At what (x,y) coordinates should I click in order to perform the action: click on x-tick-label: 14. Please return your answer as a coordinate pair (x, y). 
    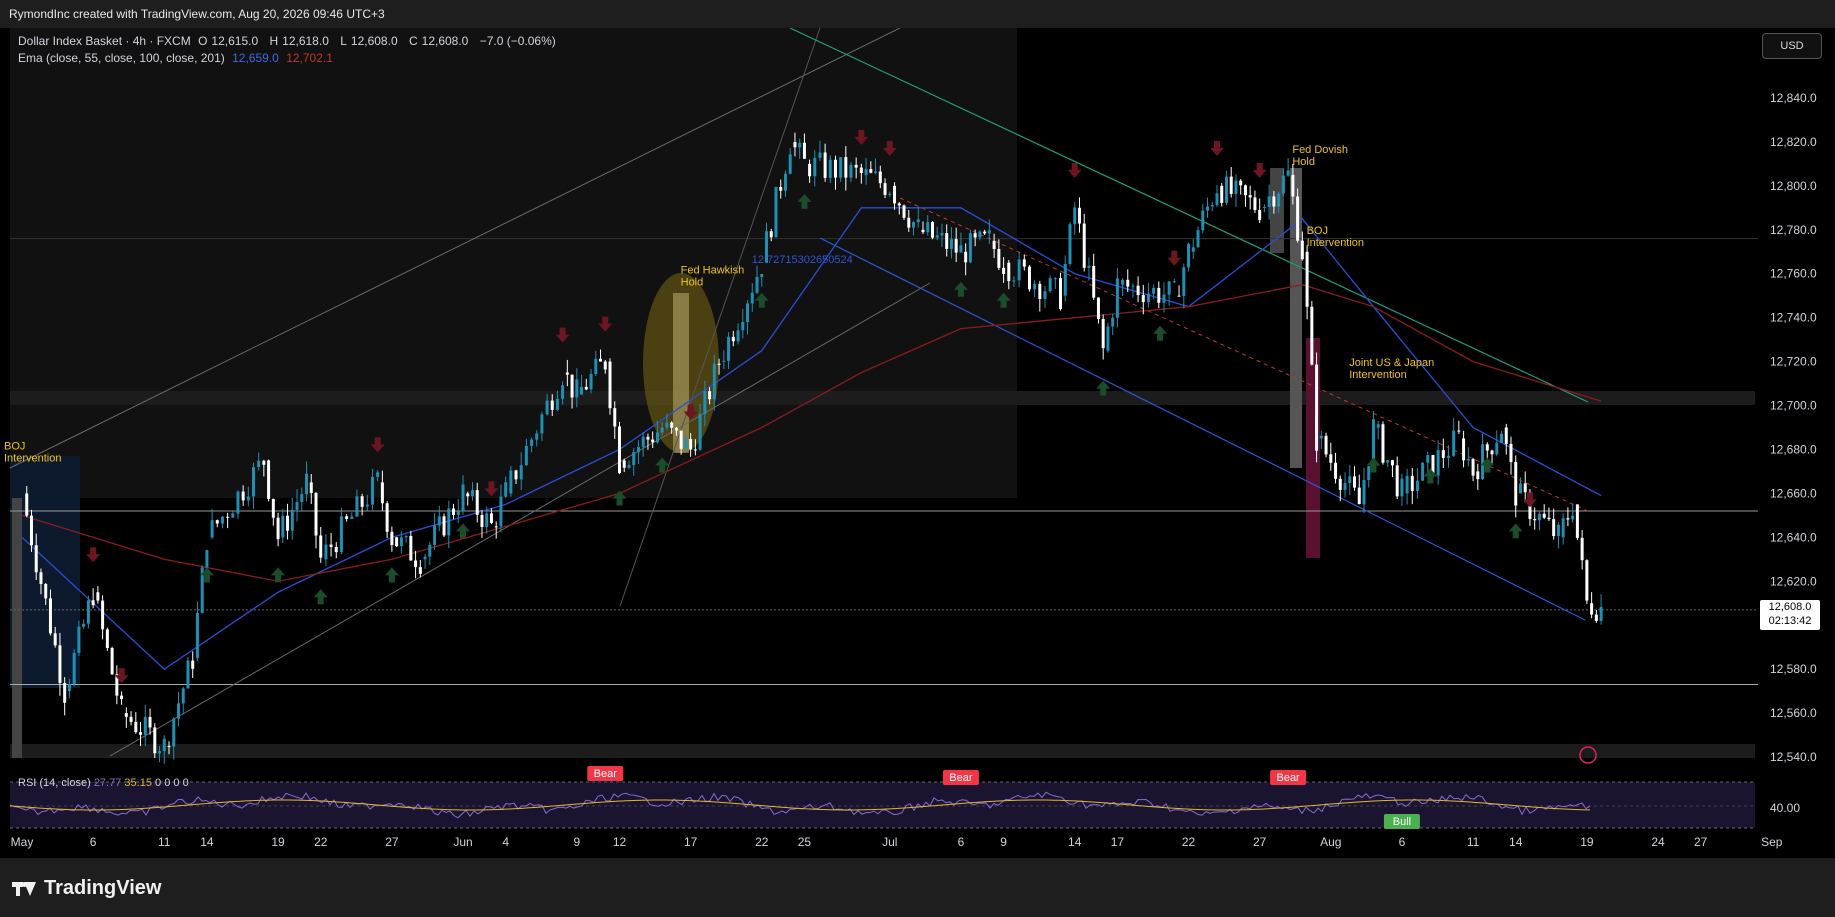
    Looking at the image, I should click on (1075, 842).